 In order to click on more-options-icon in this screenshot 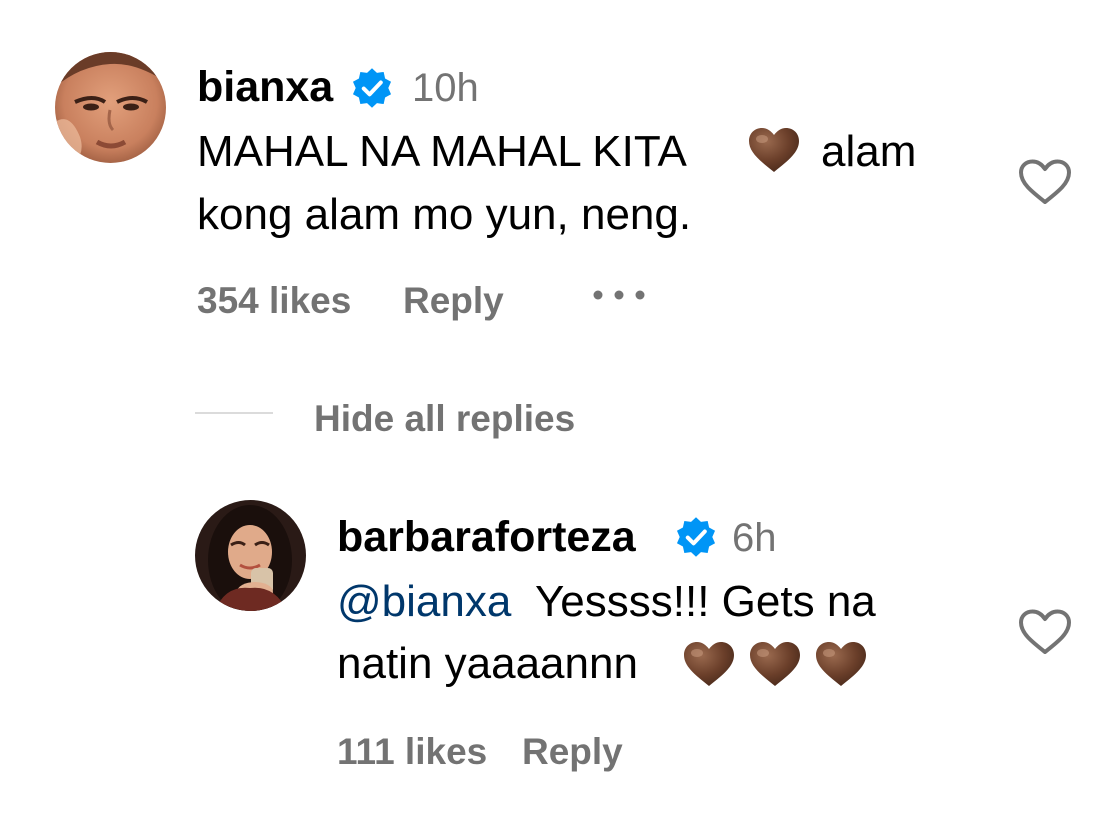, I will do `click(619, 295)`.